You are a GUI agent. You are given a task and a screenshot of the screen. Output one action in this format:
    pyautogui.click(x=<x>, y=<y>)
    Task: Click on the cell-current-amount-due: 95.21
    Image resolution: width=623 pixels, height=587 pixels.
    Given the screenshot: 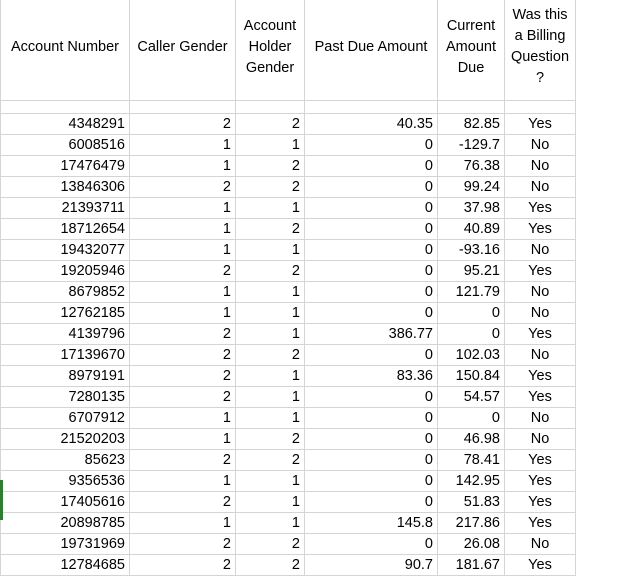 What is the action you would take?
    pyautogui.click(x=471, y=271)
    